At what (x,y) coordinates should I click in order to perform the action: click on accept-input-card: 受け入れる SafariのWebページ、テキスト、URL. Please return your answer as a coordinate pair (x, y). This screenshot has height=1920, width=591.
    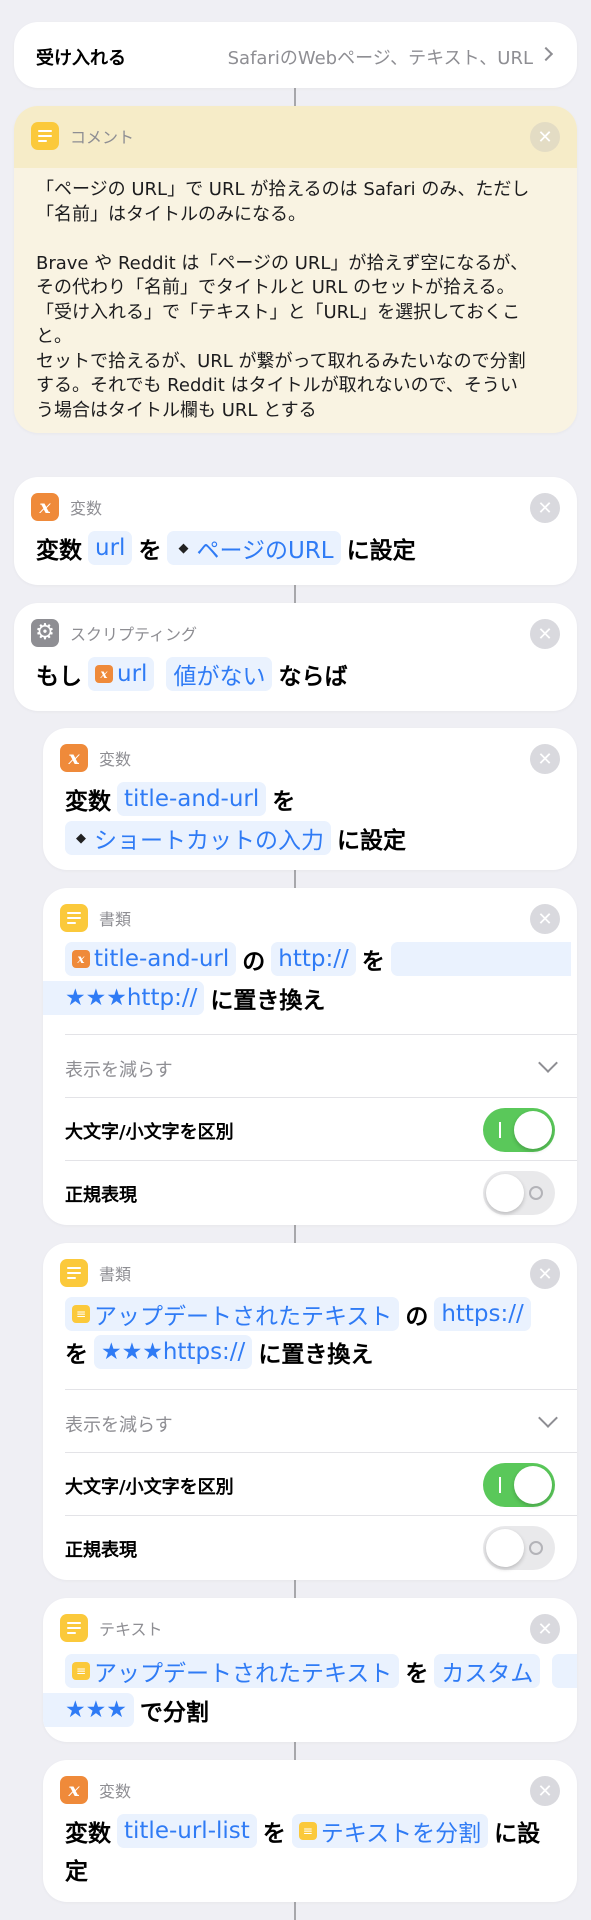
    Looking at the image, I should click on (295, 55).